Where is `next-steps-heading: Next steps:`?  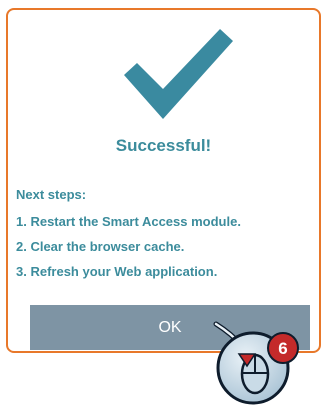
next-steps-heading: Next steps: is located at coordinates (51, 194).